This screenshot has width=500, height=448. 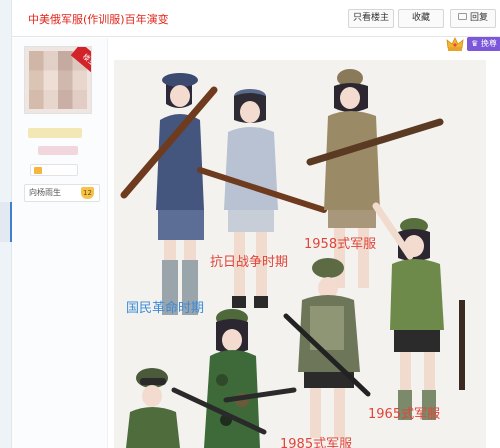 What do you see at coordinates (418, 311) in the screenshot?
I see `figure-1965` at bounding box center [418, 311].